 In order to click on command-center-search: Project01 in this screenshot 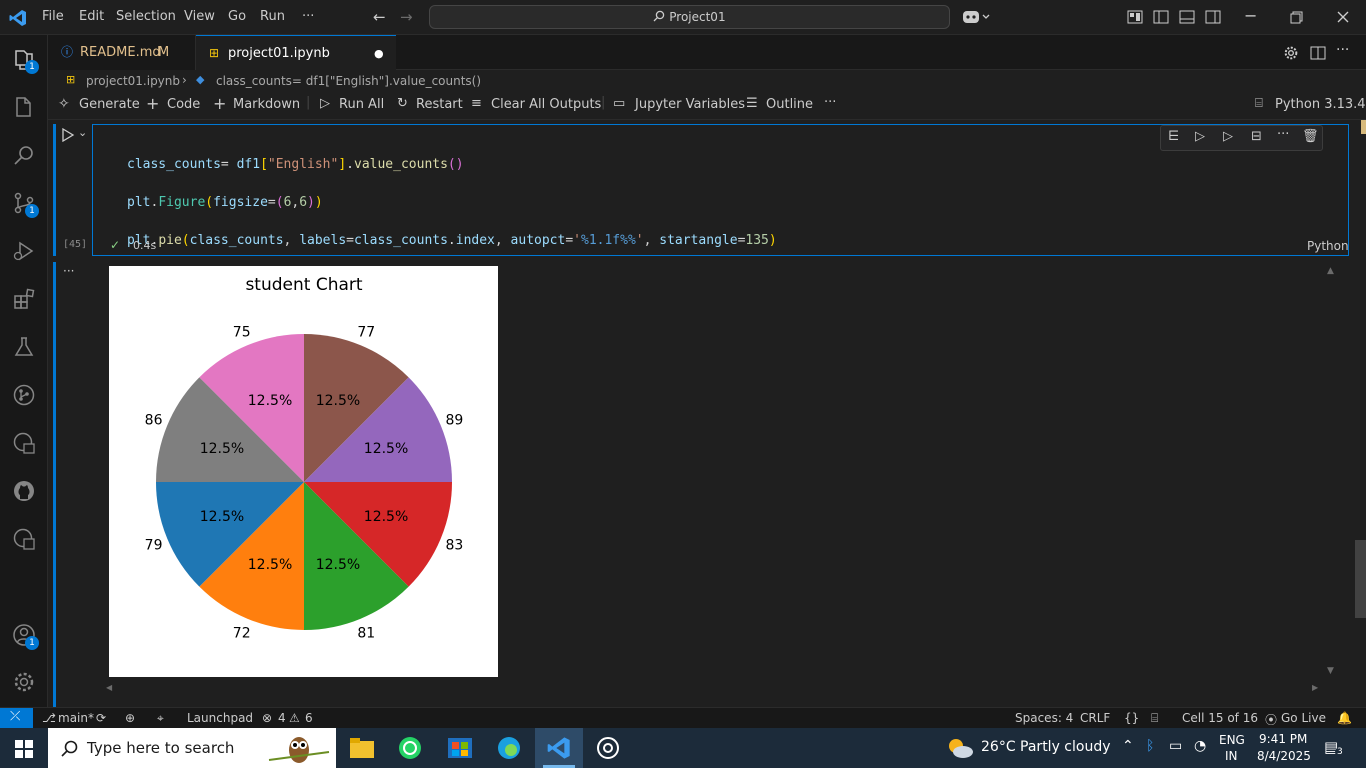, I will do `click(689, 17)`.